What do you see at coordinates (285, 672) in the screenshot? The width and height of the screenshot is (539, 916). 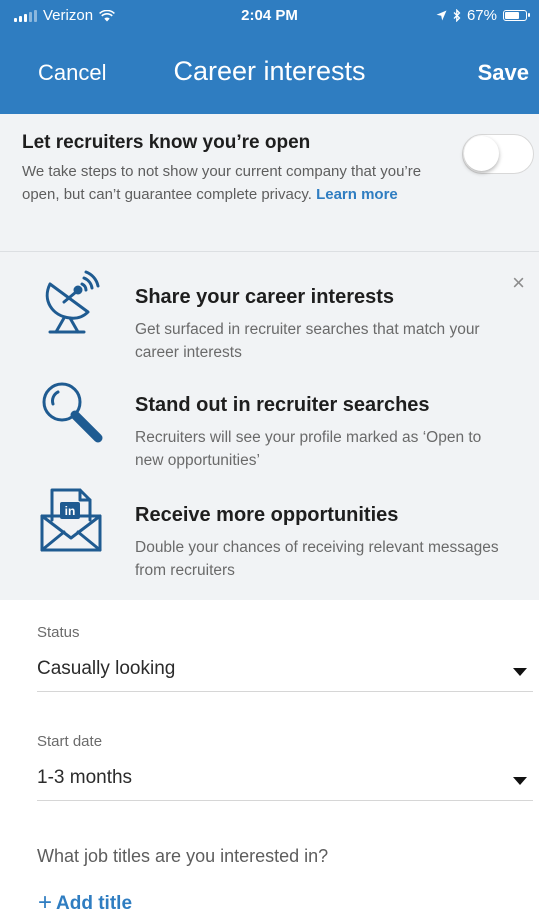 I see `status-select: Casually looking` at bounding box center [285, 672].